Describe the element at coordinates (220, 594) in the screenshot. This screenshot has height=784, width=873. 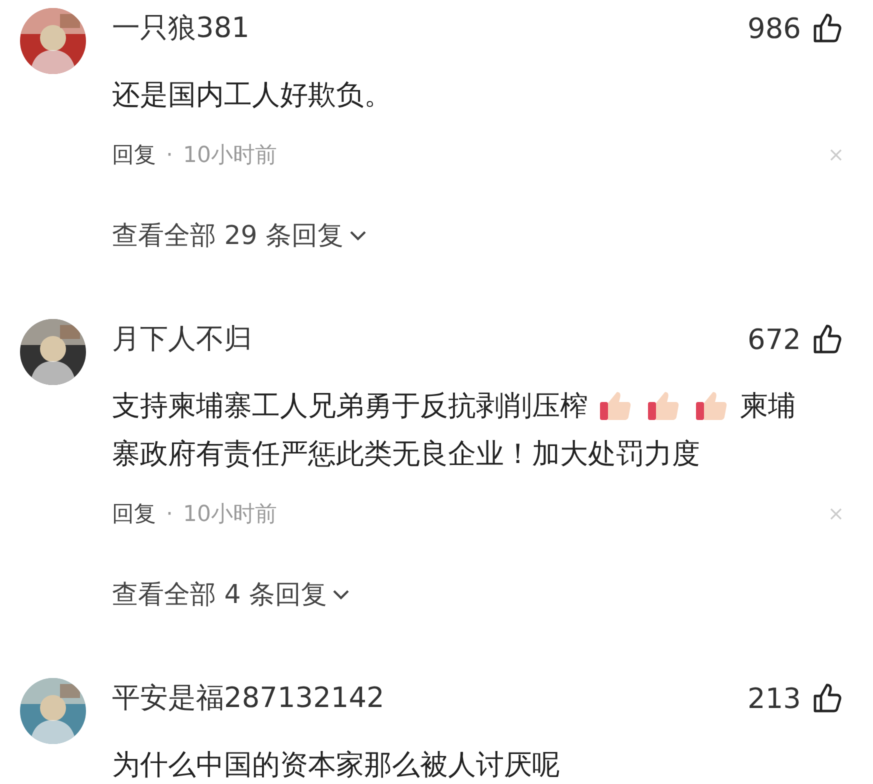
I see `view-replies-link: 查看全部 4 条回复` at that location.